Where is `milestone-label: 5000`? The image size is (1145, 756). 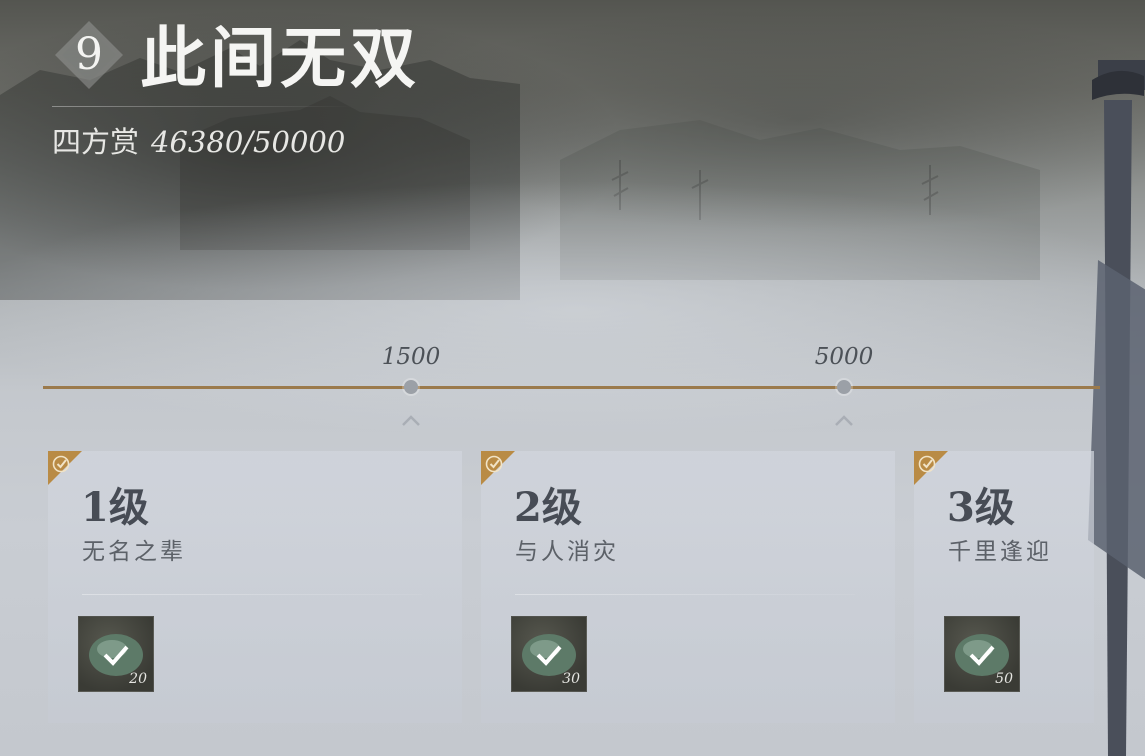
milestone-label: 5000 is located at coordinates (844, 357).